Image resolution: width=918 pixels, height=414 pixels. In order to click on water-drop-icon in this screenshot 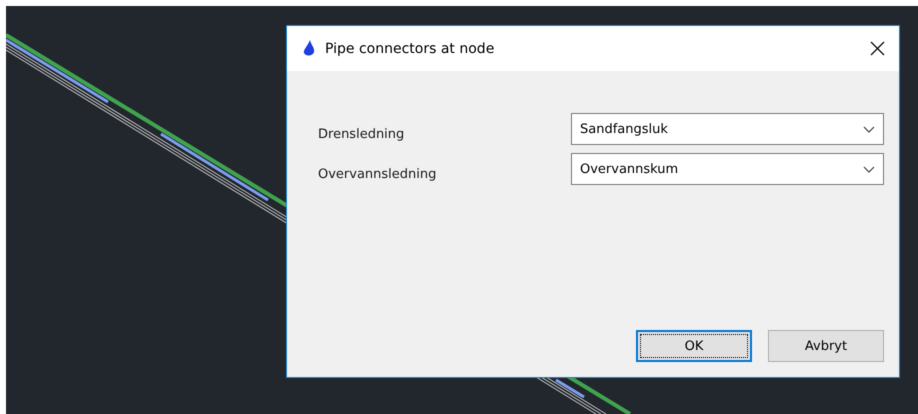, I will do `click(309, 48)`.